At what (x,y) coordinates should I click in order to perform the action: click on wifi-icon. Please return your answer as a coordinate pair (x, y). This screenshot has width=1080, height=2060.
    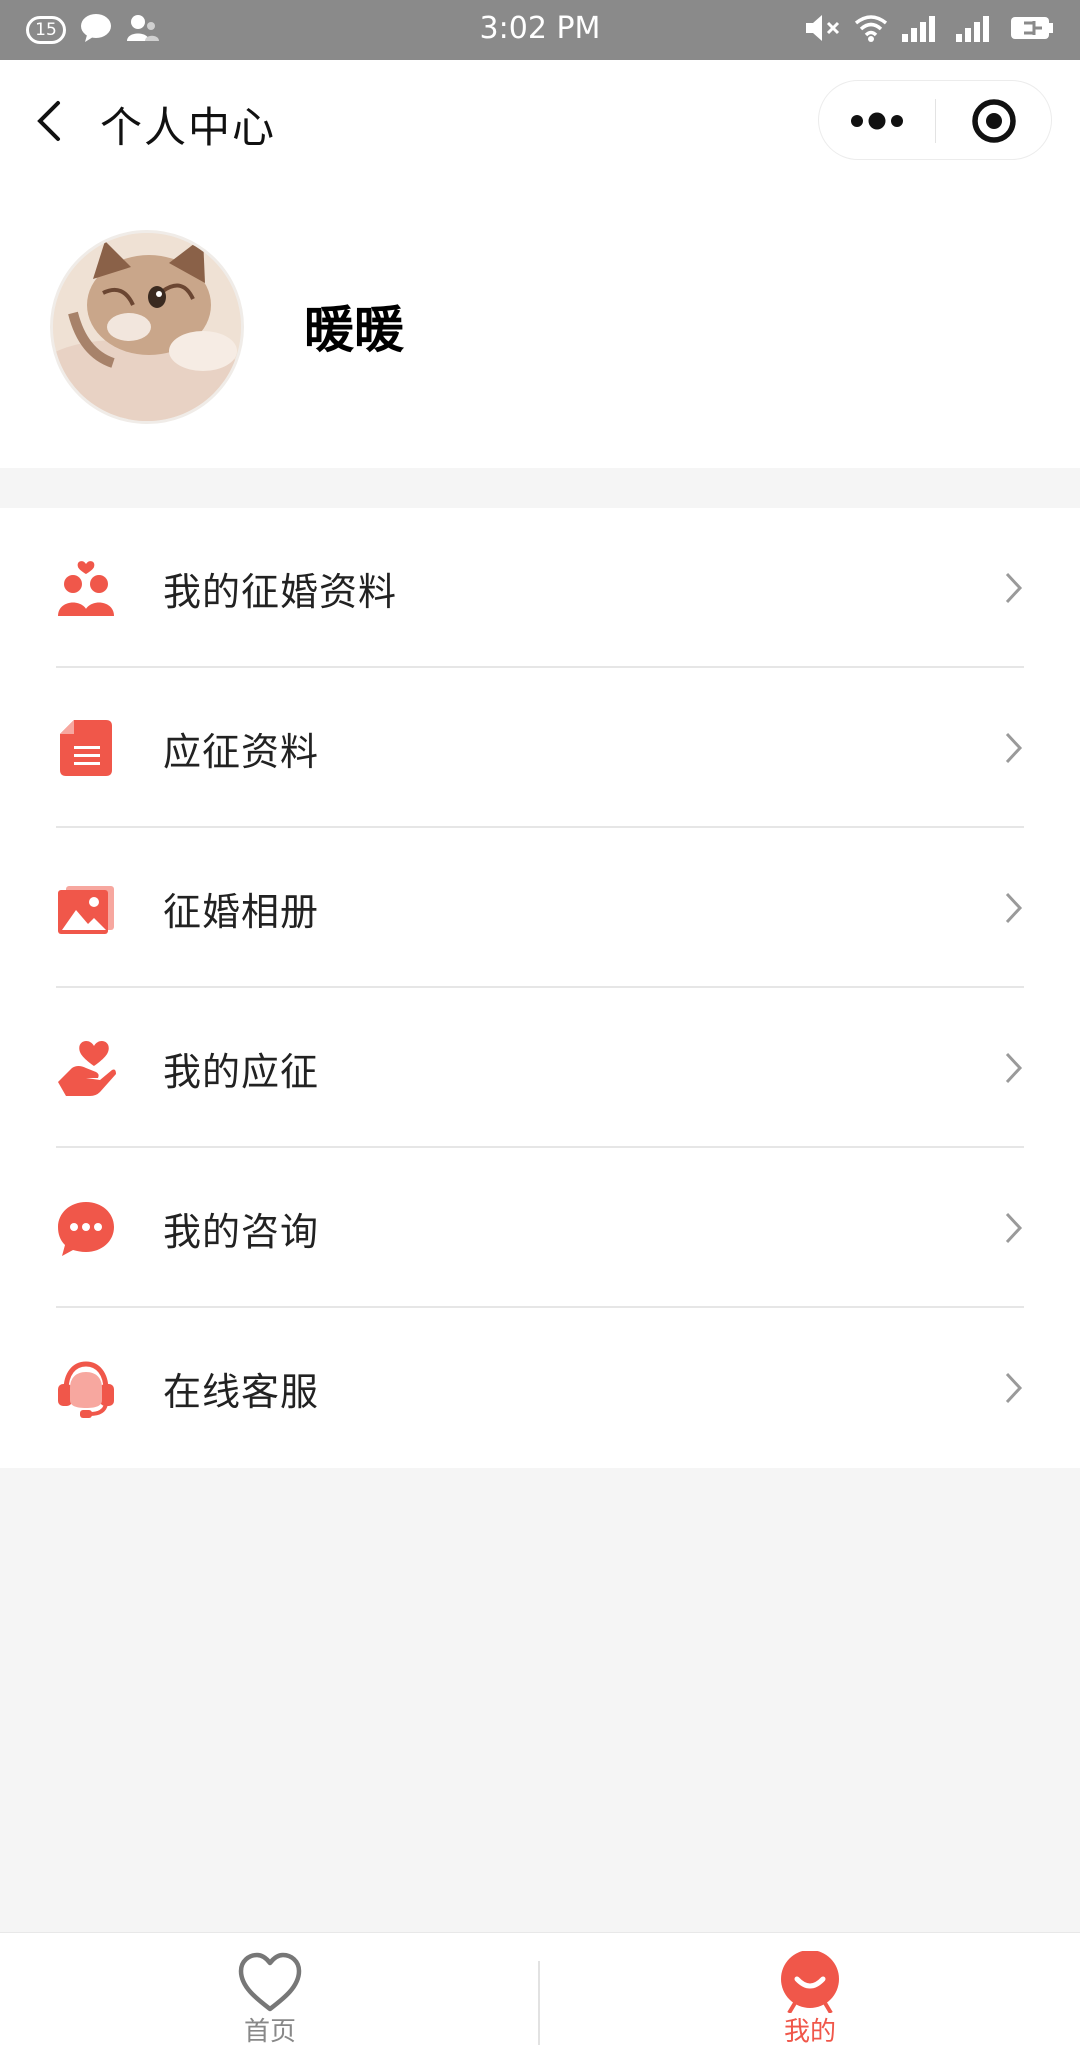
    Looking at the image, I should click on (871, 30).